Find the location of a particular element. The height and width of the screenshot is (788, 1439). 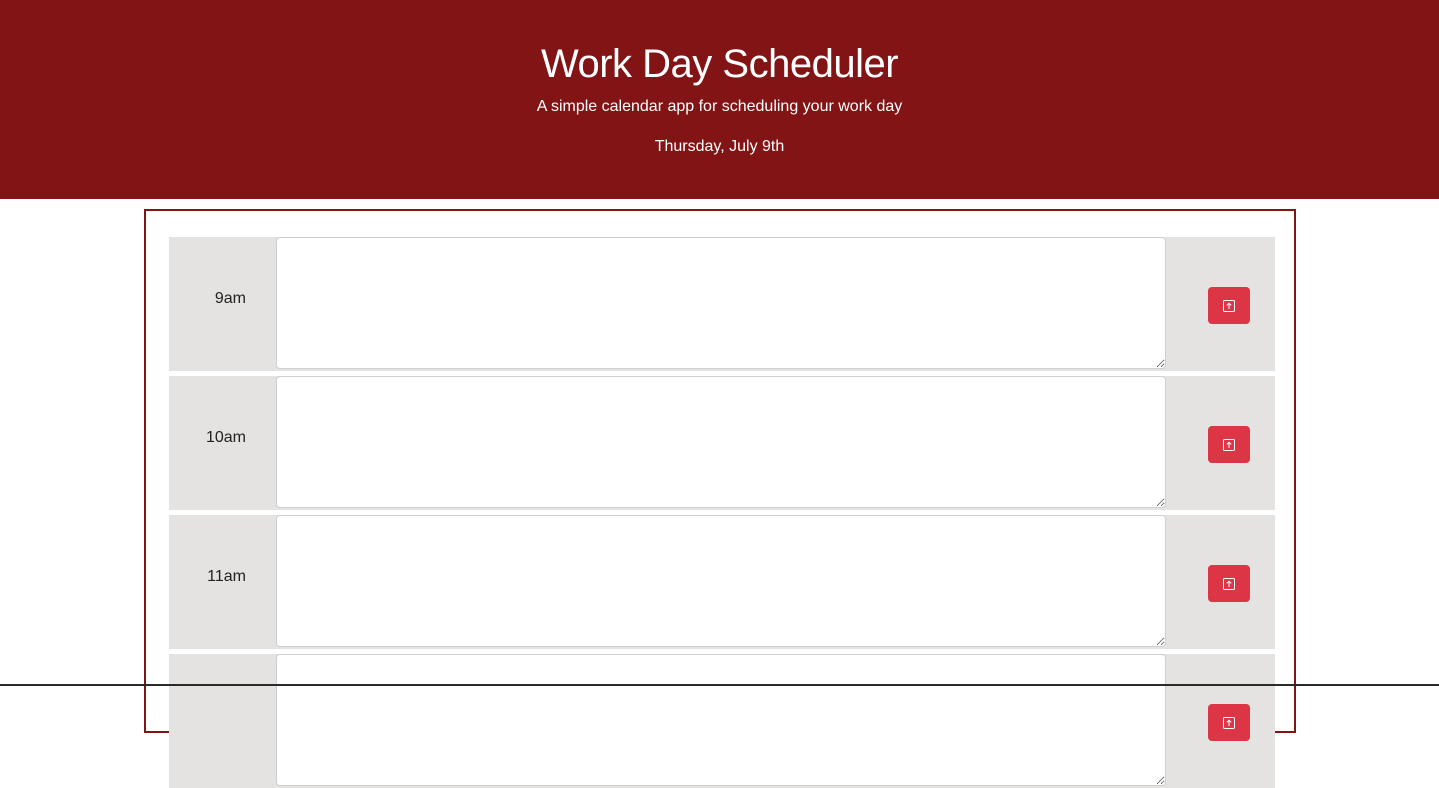

time-block is located at coordinates (722, 721).